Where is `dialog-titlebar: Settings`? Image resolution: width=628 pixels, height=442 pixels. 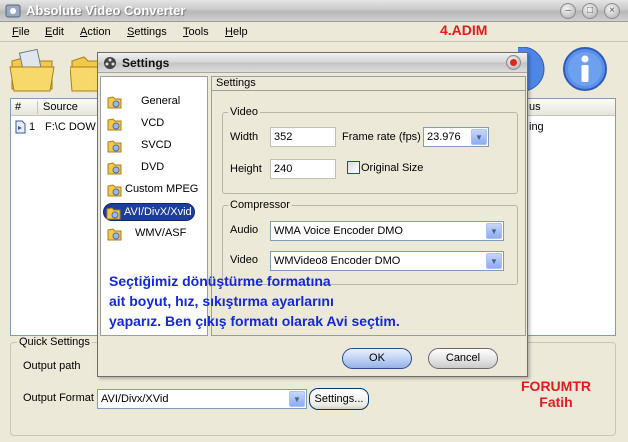
dialog-titlebar: Settings is located at coordinates (312, 63).